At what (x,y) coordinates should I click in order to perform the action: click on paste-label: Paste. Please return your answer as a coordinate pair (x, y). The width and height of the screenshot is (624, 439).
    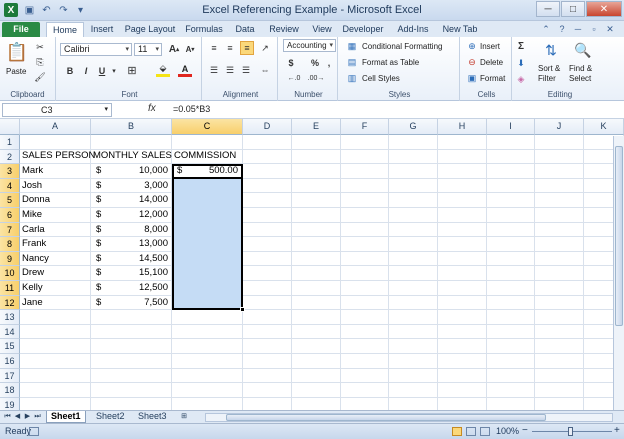
    Looking at the image, I should click on (16, 71).